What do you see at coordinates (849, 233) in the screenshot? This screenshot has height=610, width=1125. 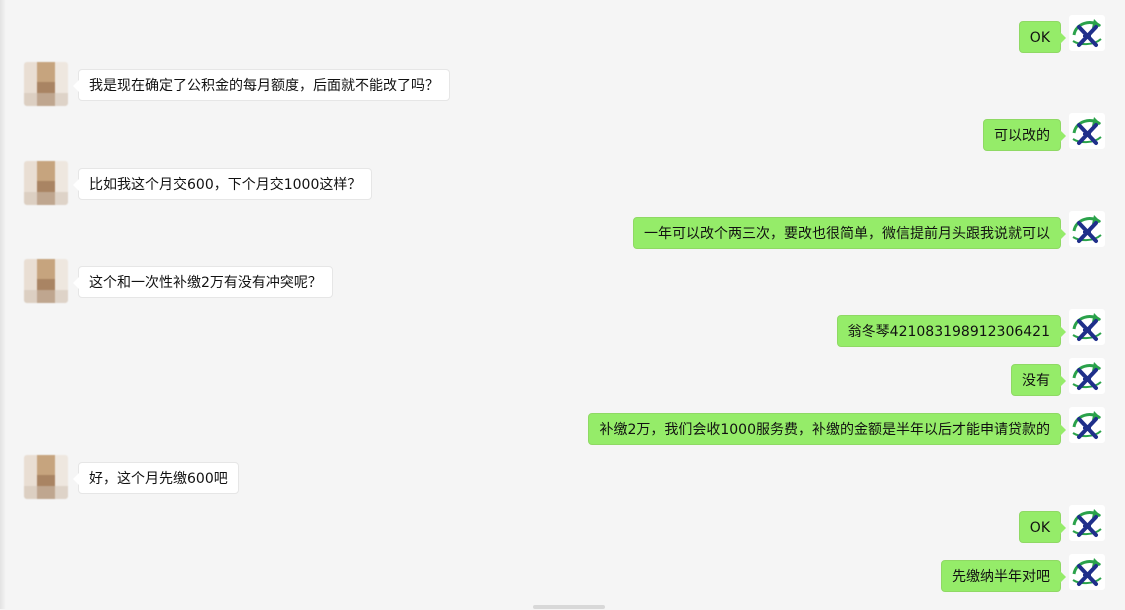 I see `message-bubble: 一年可以改个两三次，要改也很简单，微信提前月头跟我说就可以` at bounding box center [849, 233].